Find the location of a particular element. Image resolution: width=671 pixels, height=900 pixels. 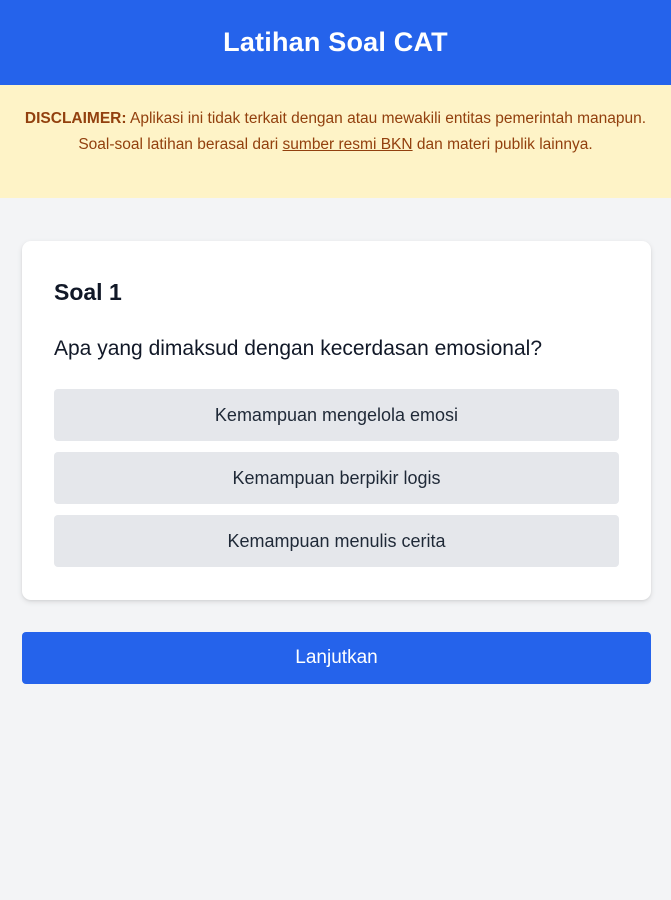

next-button: Lanjutkan is located at coordinates (336, 658).